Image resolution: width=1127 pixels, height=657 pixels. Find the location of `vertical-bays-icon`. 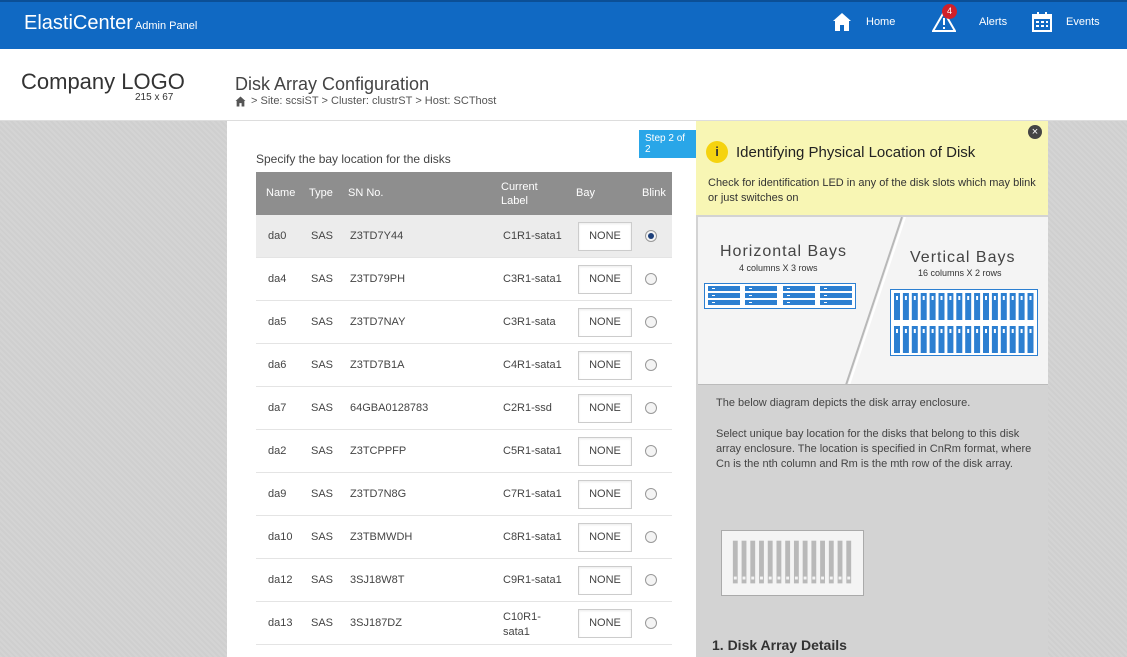

vertical-bays-icon is located at coordinates (964, 322).